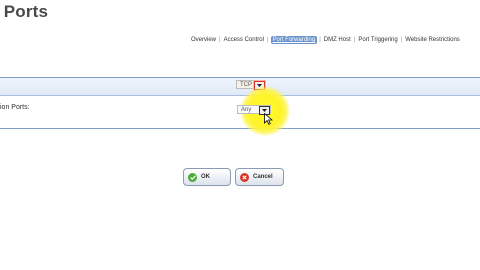 Image resolution: width=480 pixels, height=270 pixels. Describe the element at coordinates (246, 110) in the screenshot. I see `ports-value: Any` at that location.